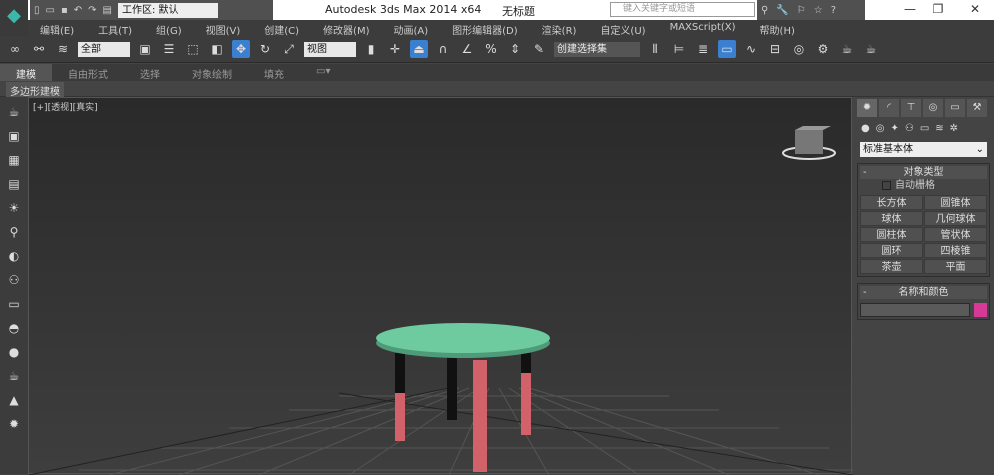 This screenshot has width=994, height=475. I want to click on torus-button: 圆环, so click(891, 250).